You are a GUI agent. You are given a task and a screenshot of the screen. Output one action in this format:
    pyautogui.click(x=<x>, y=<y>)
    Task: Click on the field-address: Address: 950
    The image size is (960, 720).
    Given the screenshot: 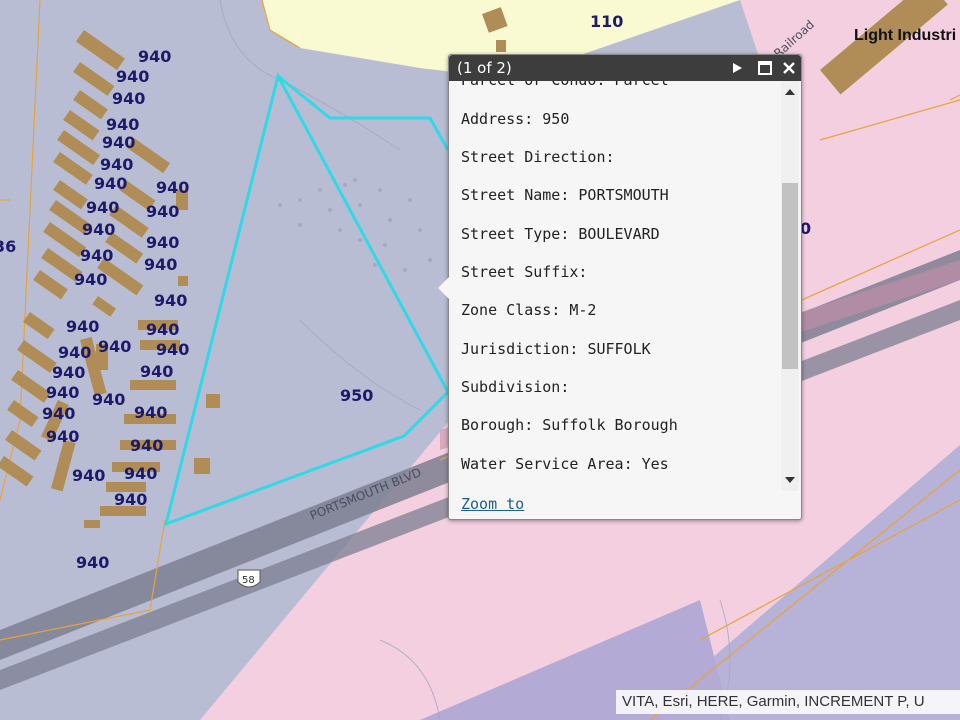 What is the action you would take?
    pyautogui.click(x=515, y=119)
    